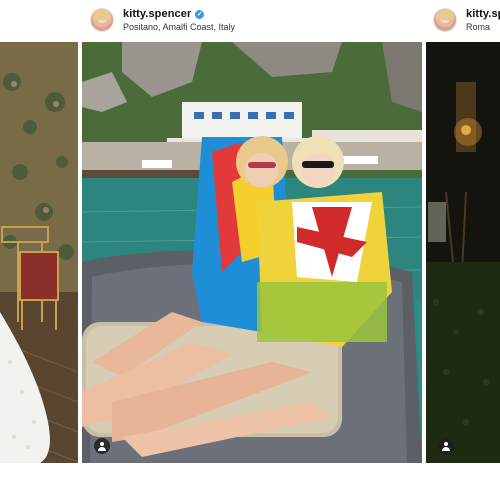  What do you see at coordinates (102, 20) in the screenshot?
I see `avatar` at bounding box center [102, 20].